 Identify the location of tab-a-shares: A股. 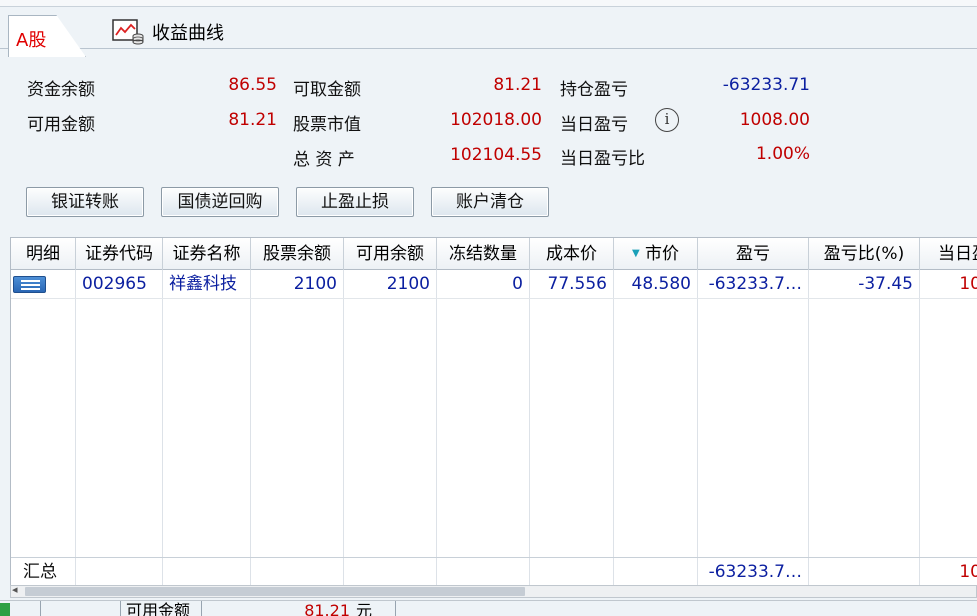
(47, 36).